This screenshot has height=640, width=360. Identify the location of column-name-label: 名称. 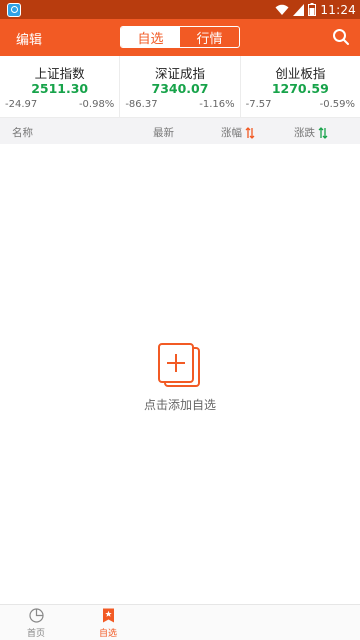
(22, 133).